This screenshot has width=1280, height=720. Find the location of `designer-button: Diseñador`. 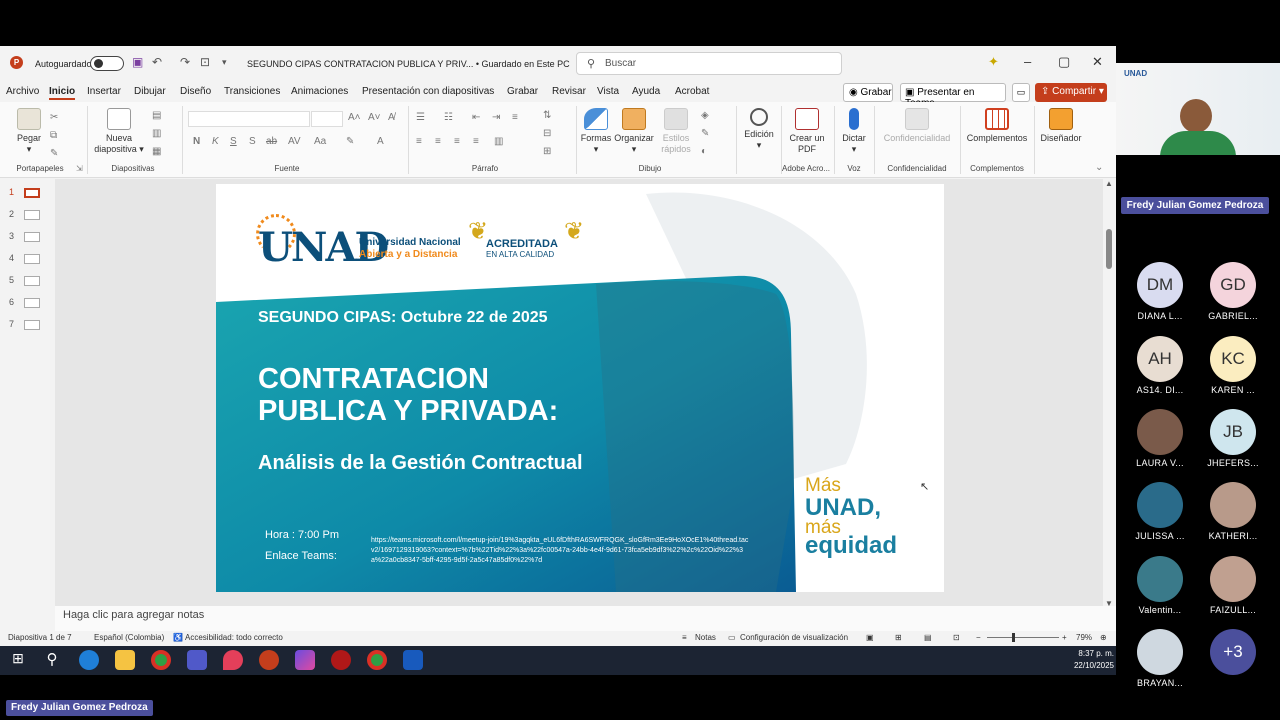

designer-button: Diseñador is located at coordinates (1061, 126).